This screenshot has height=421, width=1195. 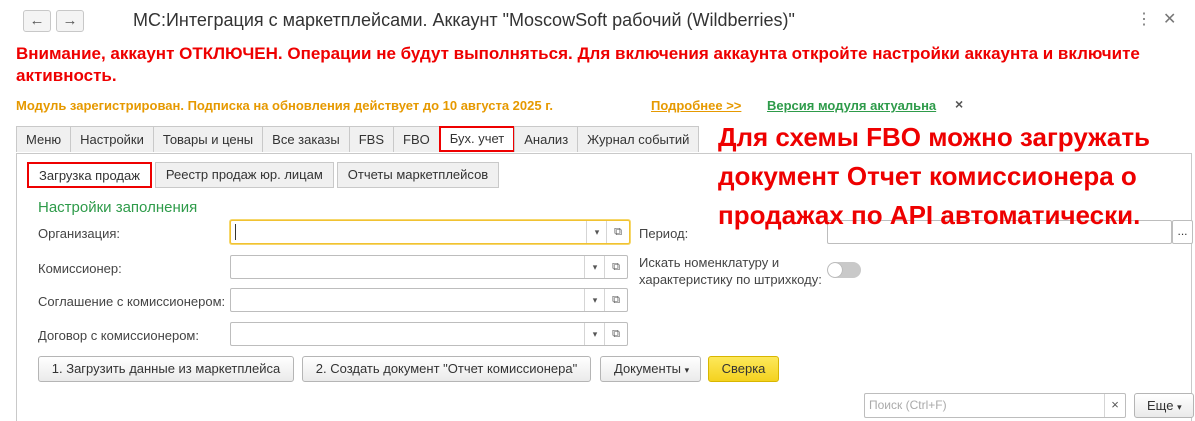 I want to click on annotation-line1: Для схемы FBO можно загружать, so click(x=934, y=137).